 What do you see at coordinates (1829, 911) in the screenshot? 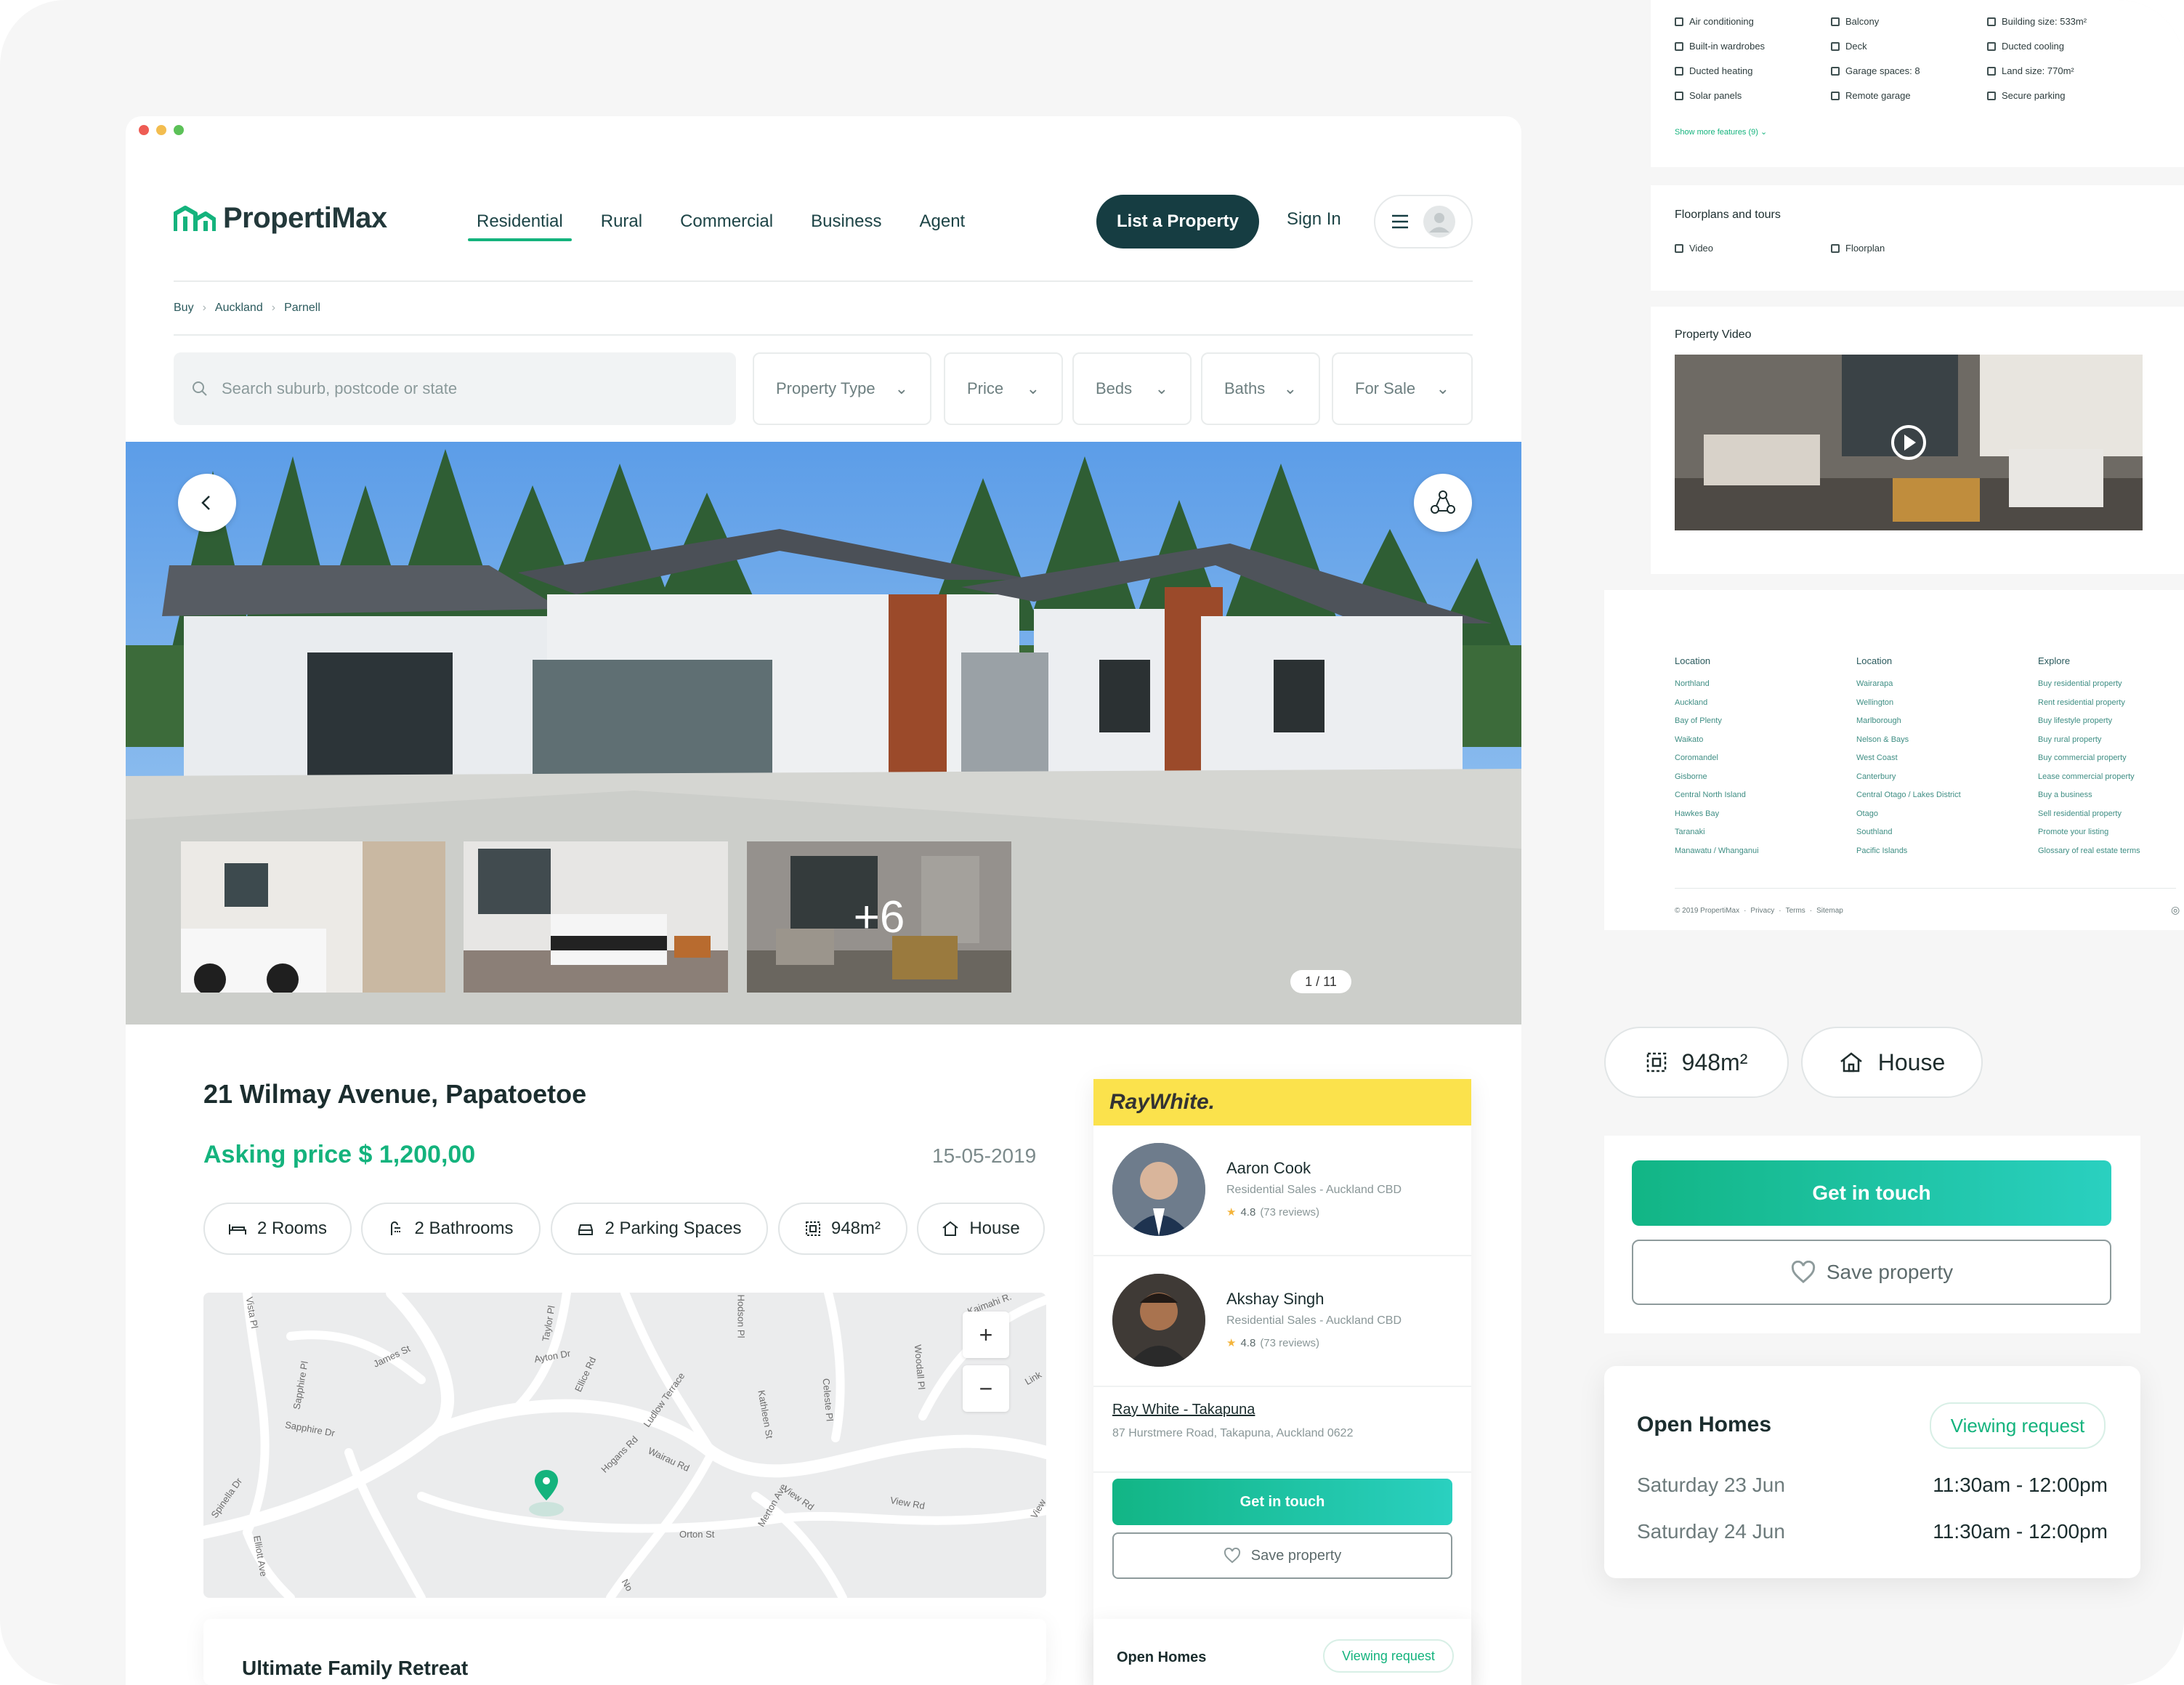
I see `sitemap-link: Sitemap` at bounding box center [1829, 911].